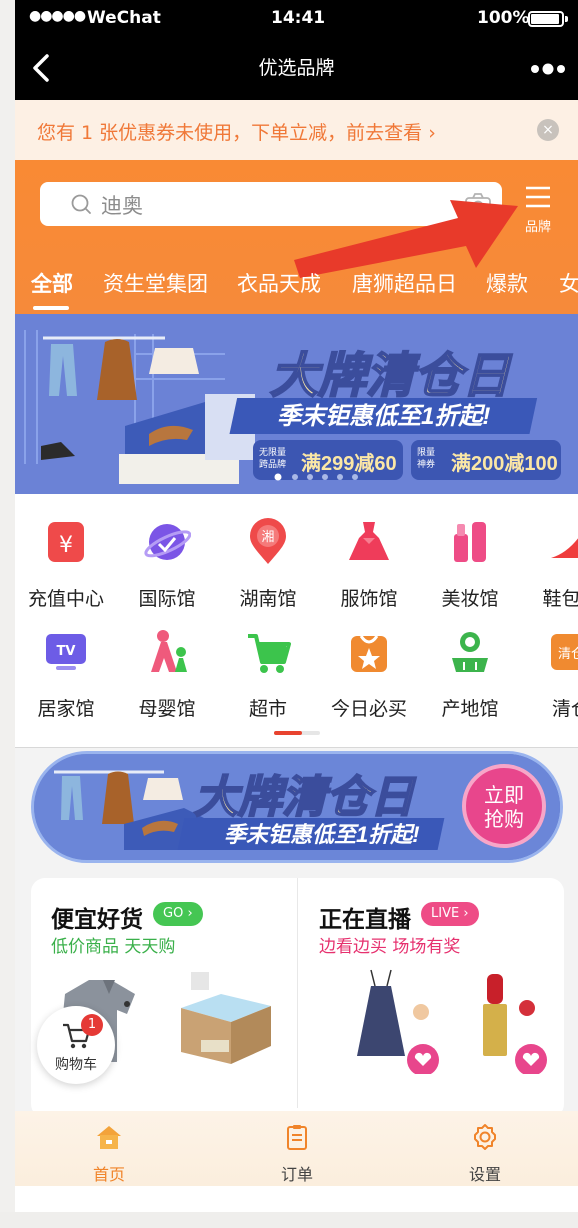  Describe the element at coordinates (349, 463) in the screenshot. I see `banner-tag1: 满299减60` at that location.